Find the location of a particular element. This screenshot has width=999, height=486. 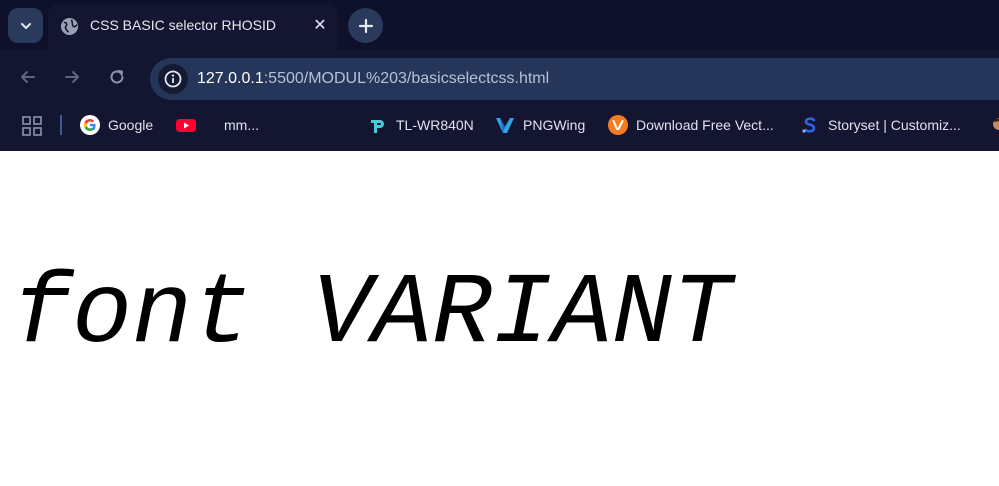

plus-icon is located at coordinates (365, 25).